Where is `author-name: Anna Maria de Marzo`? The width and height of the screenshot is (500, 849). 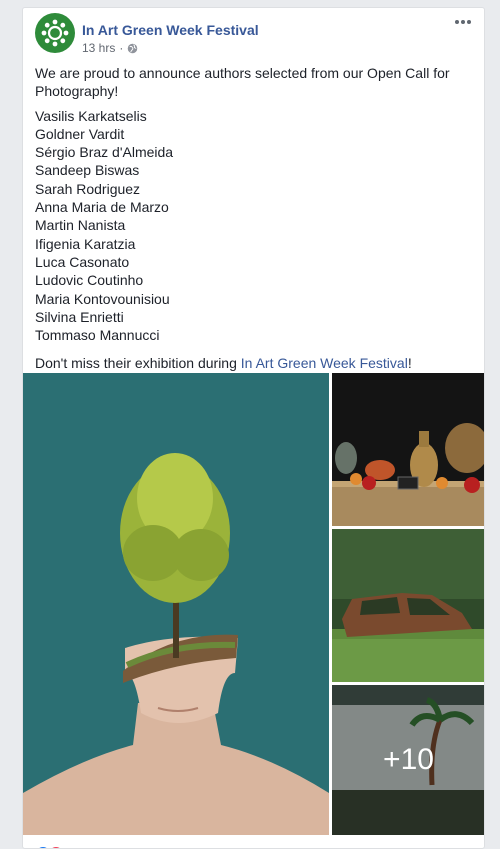
author-name: Anna Maria de Marzo is located at coordinates (102, 207).